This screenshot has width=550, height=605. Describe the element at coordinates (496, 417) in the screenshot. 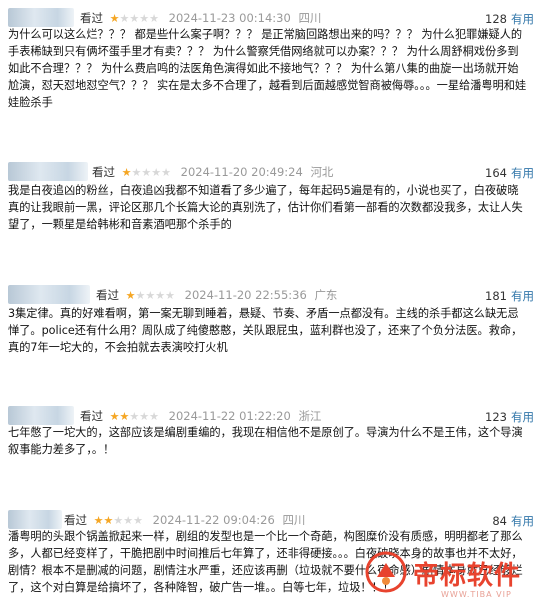

I see `useful-count: 123` at that location.